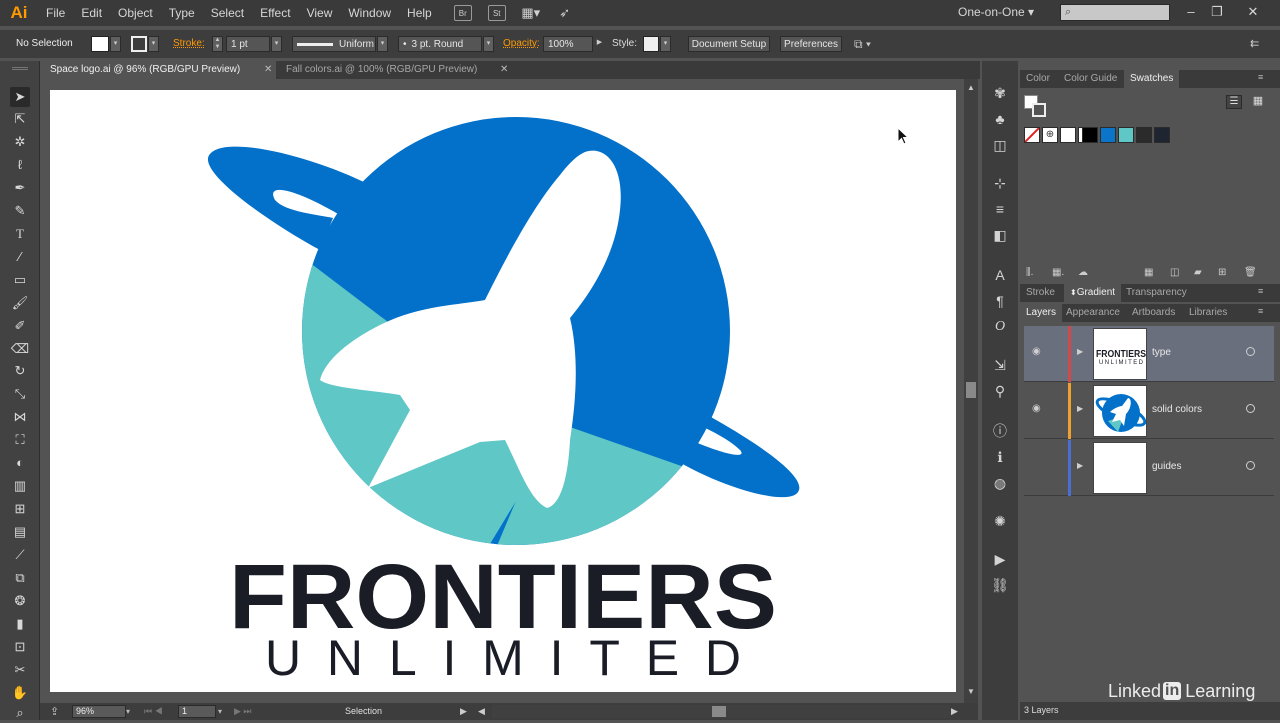 This screenshot has height=723, width=1280. I want to click on direct-selection-tool-icon: ⇱, so click(20, 119).